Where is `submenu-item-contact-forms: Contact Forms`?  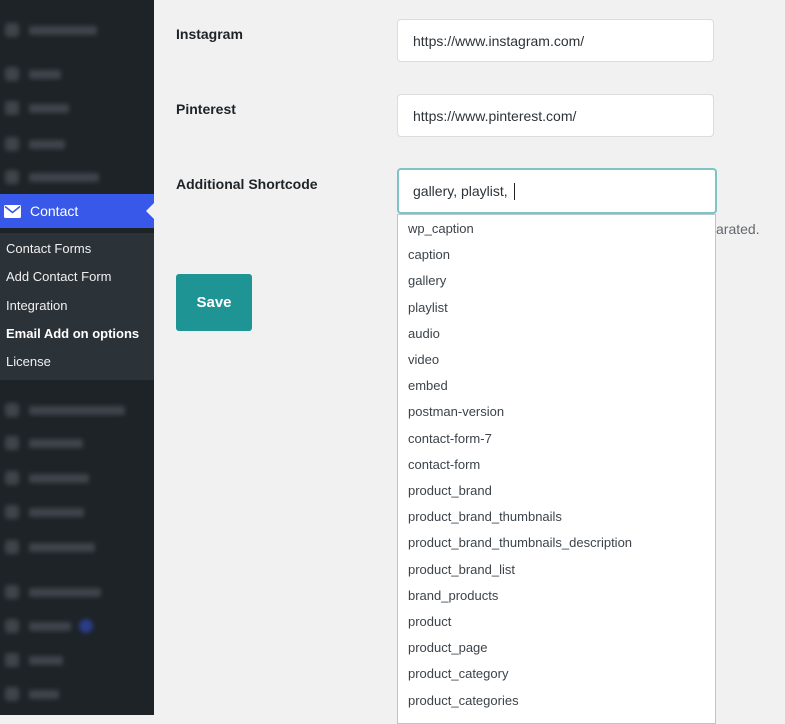 submenu-item-contact-forms: Contact Forms is located at coordinates (48, 248).